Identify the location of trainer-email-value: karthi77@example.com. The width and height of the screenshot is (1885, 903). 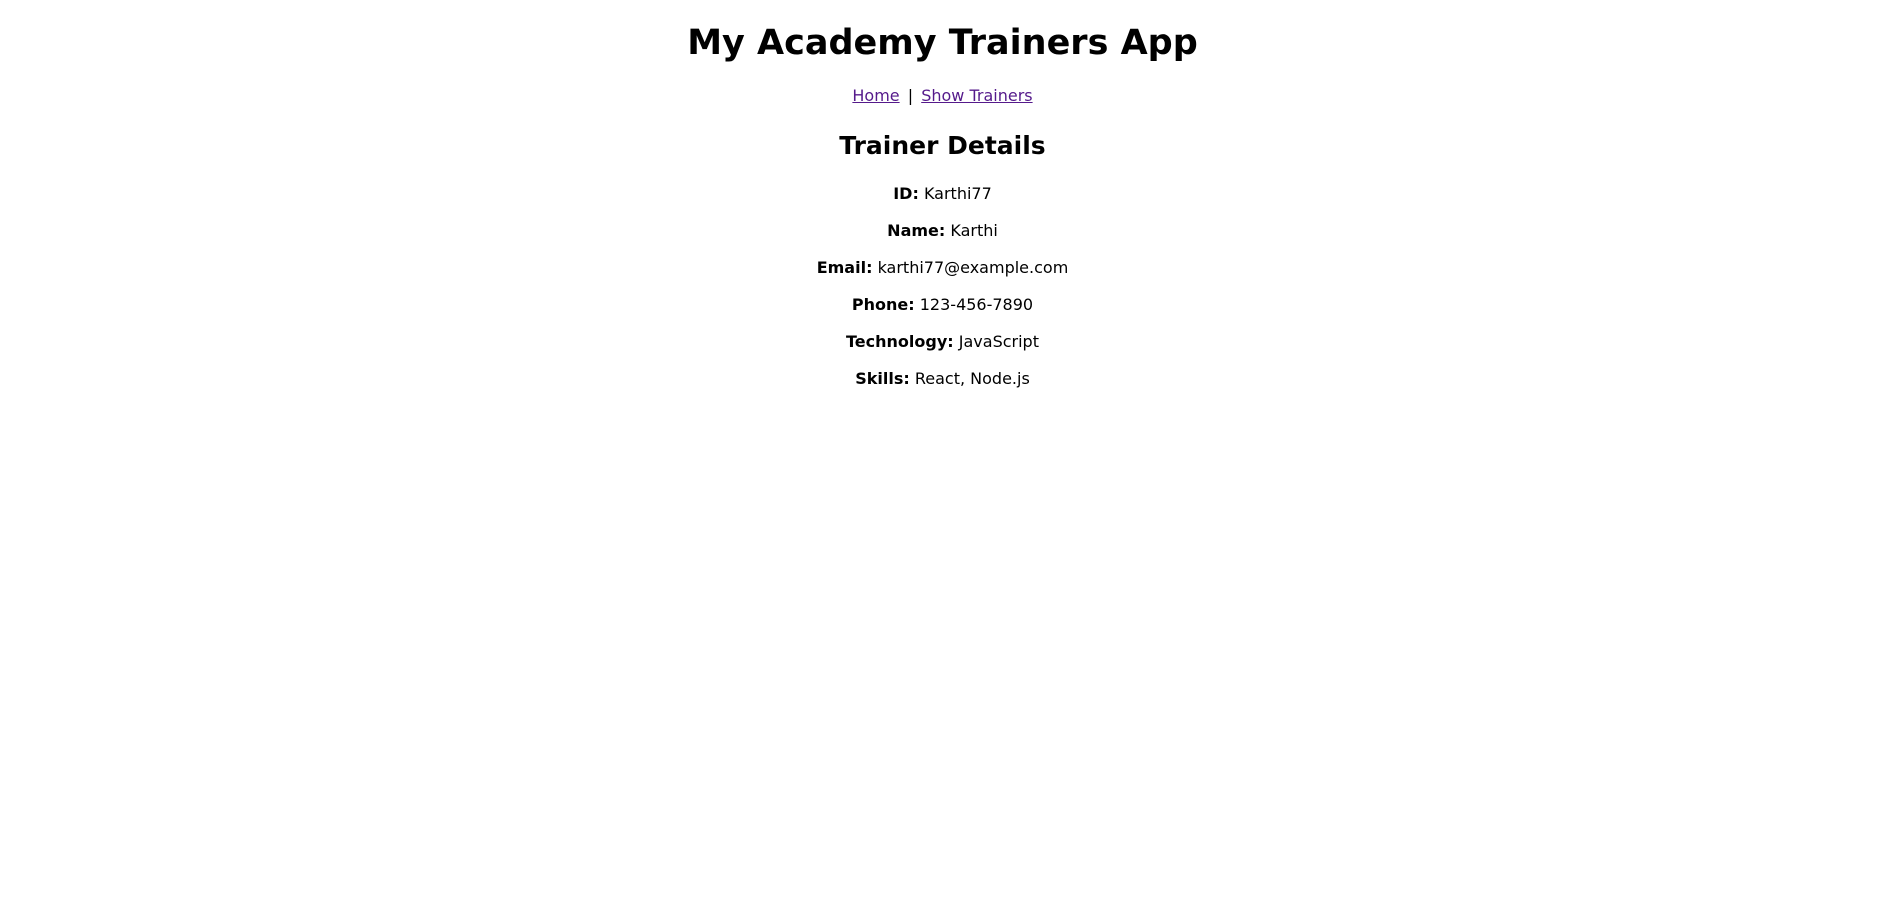
(973, 267).